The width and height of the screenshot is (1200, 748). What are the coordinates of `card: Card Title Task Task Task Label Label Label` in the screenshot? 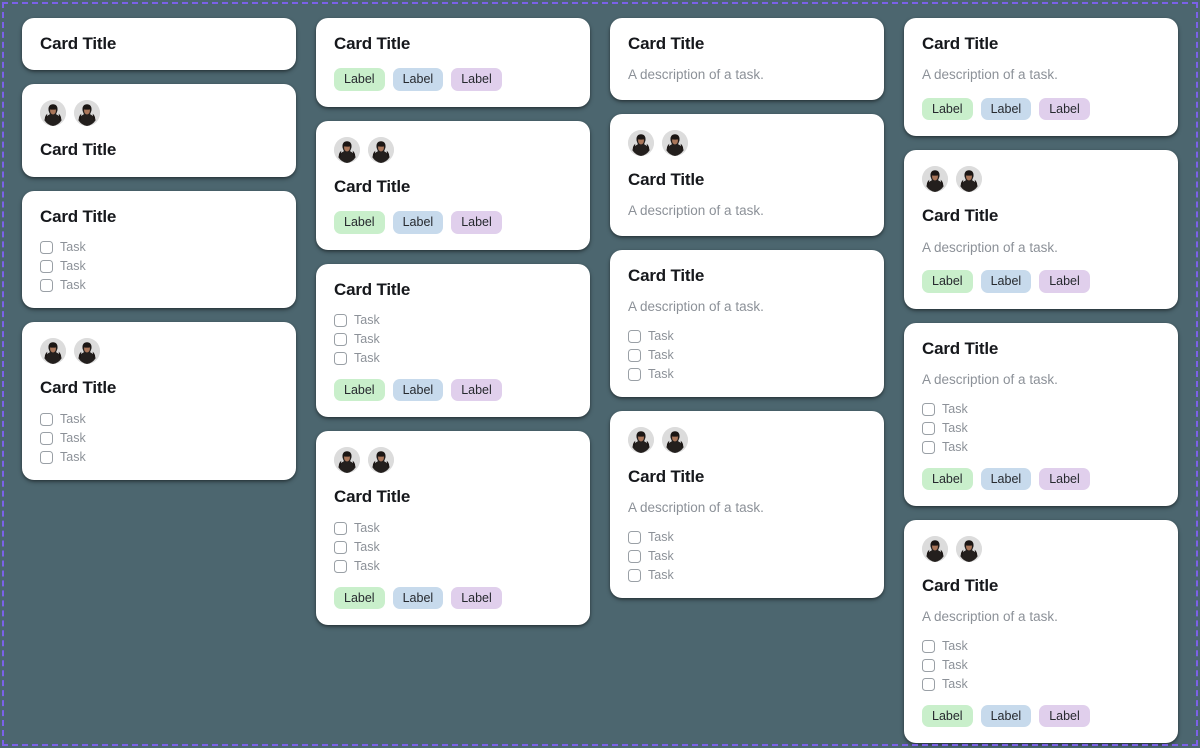 It's located at (453, 528).